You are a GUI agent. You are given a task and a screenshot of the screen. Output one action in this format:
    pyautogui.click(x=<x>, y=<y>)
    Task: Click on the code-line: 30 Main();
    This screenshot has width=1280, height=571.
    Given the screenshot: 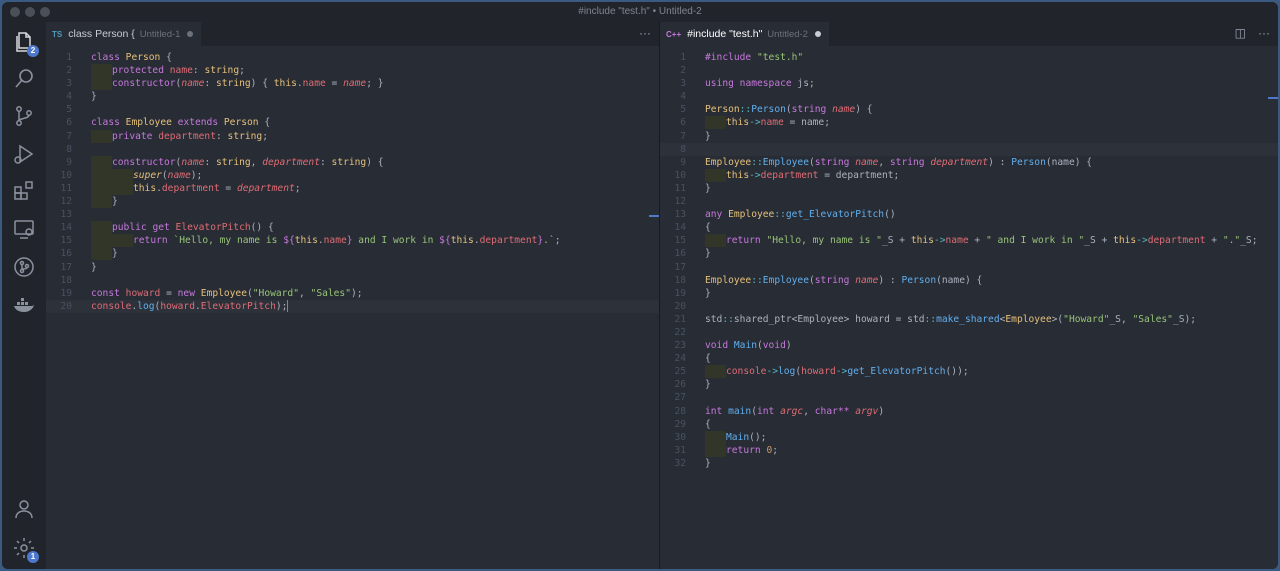 What is the action you would take?
    pyautogui.click(x=969, y=437)
    